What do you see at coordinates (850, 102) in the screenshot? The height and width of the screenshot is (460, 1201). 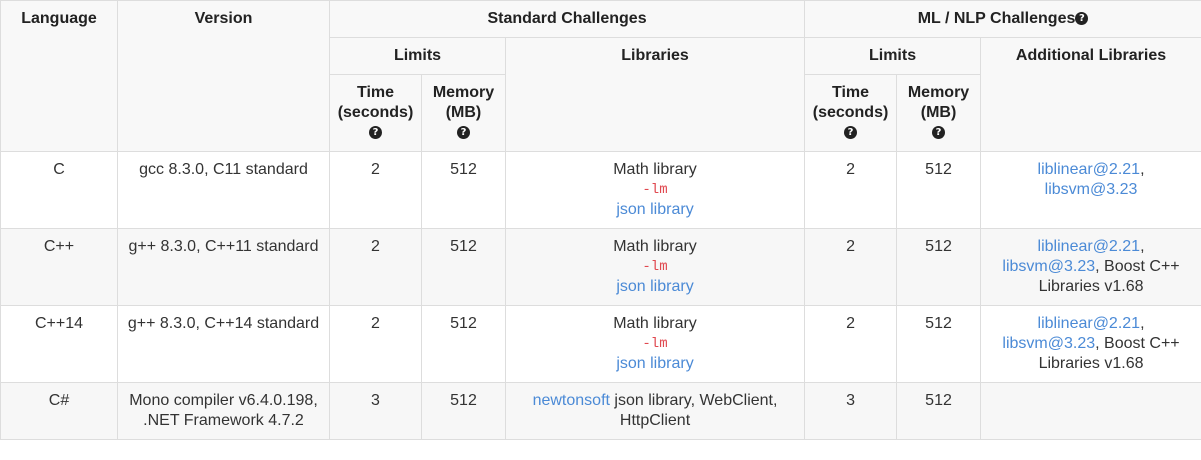 I see `header-ml-time-label: Time (seconds)` at bounding box center [850, 102].